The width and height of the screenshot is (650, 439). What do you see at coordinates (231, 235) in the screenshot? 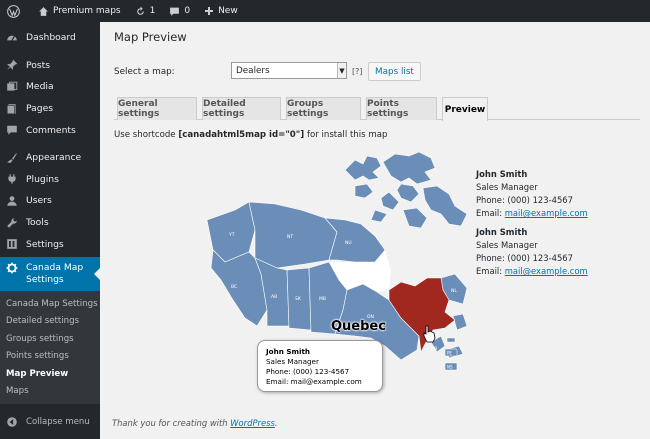
I see `province-label-yt: YT` at bounding box center [231, 235].